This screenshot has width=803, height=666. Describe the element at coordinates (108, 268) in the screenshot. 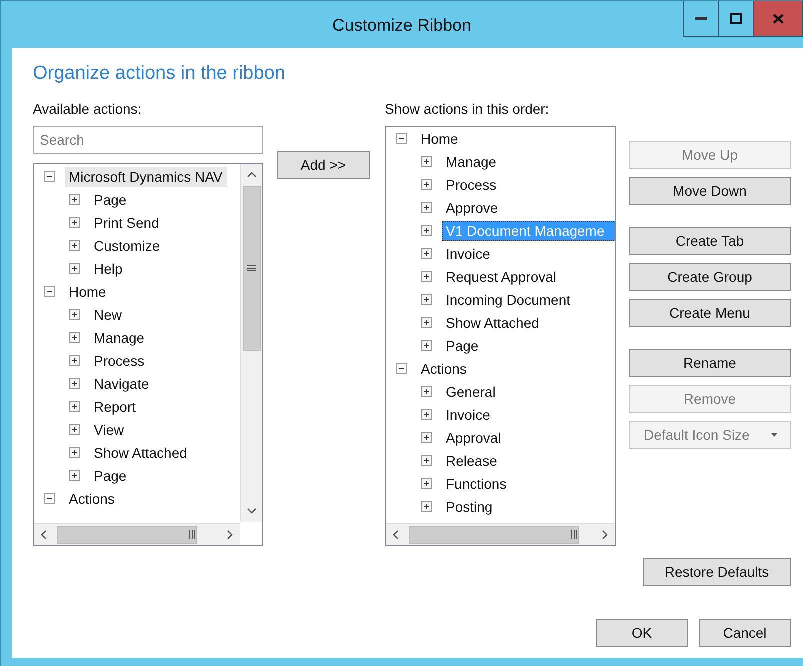

I see `tree-item: Help` at that location.